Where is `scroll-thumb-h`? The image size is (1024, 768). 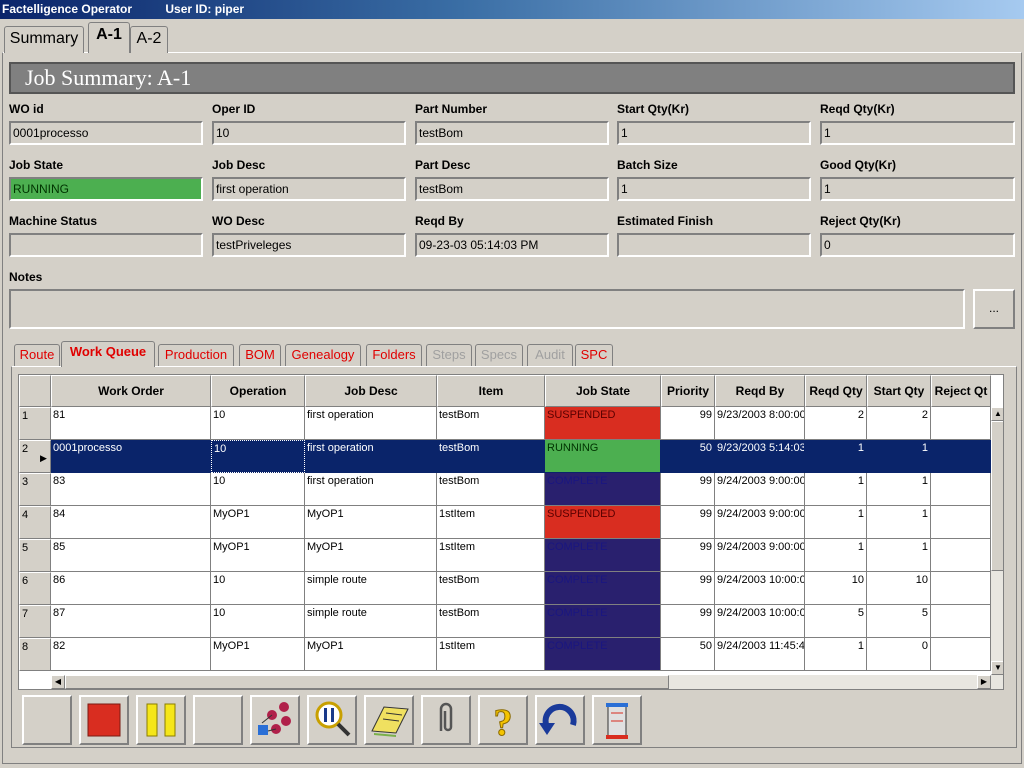 scroll-thumb-h is located at coordinates (367, 682).